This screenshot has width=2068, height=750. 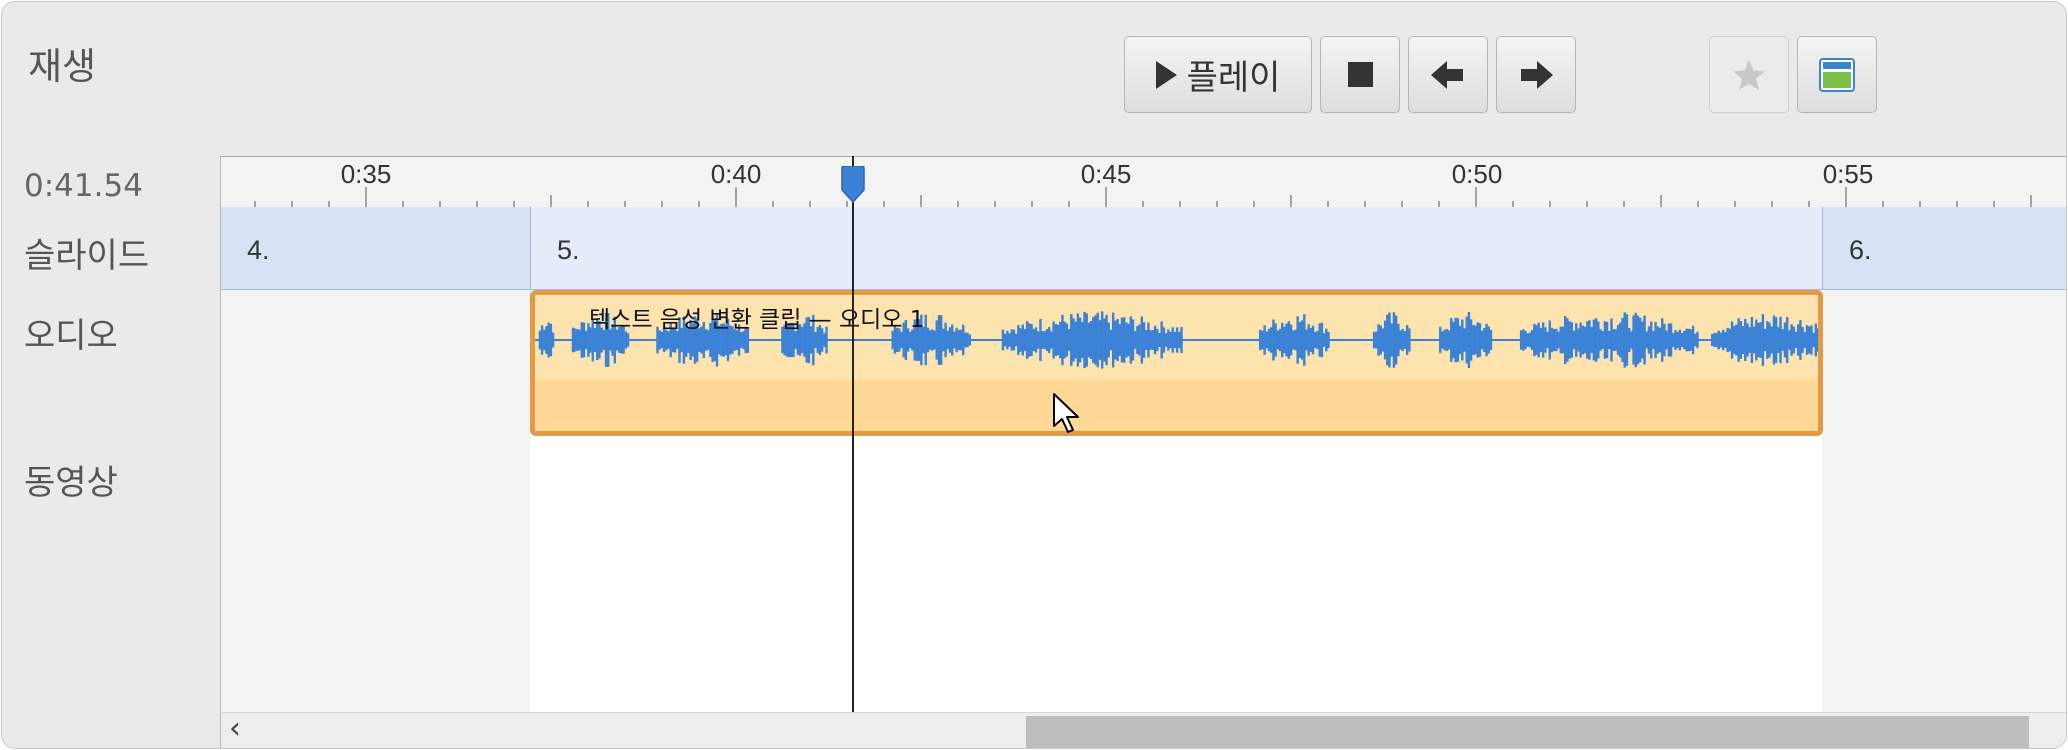 What do you see at coordinates (235, 728) in the screenshot?
I see `scroll-left-arrow-icon: ‹` at bounding box center [235, 728].